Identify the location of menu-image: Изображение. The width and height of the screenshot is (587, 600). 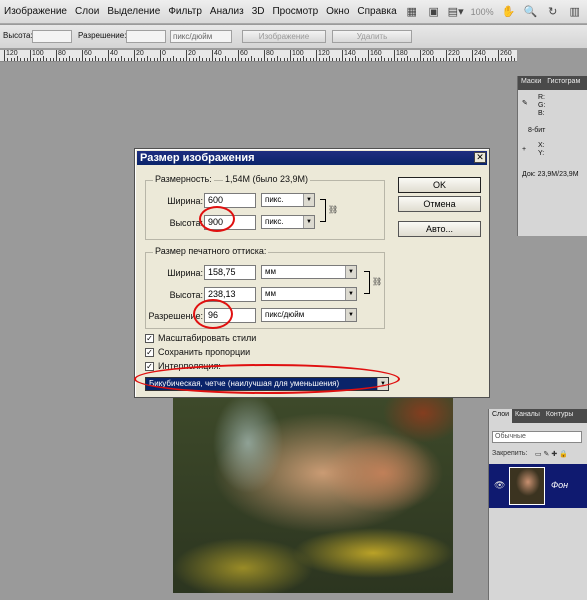
(35, 11).